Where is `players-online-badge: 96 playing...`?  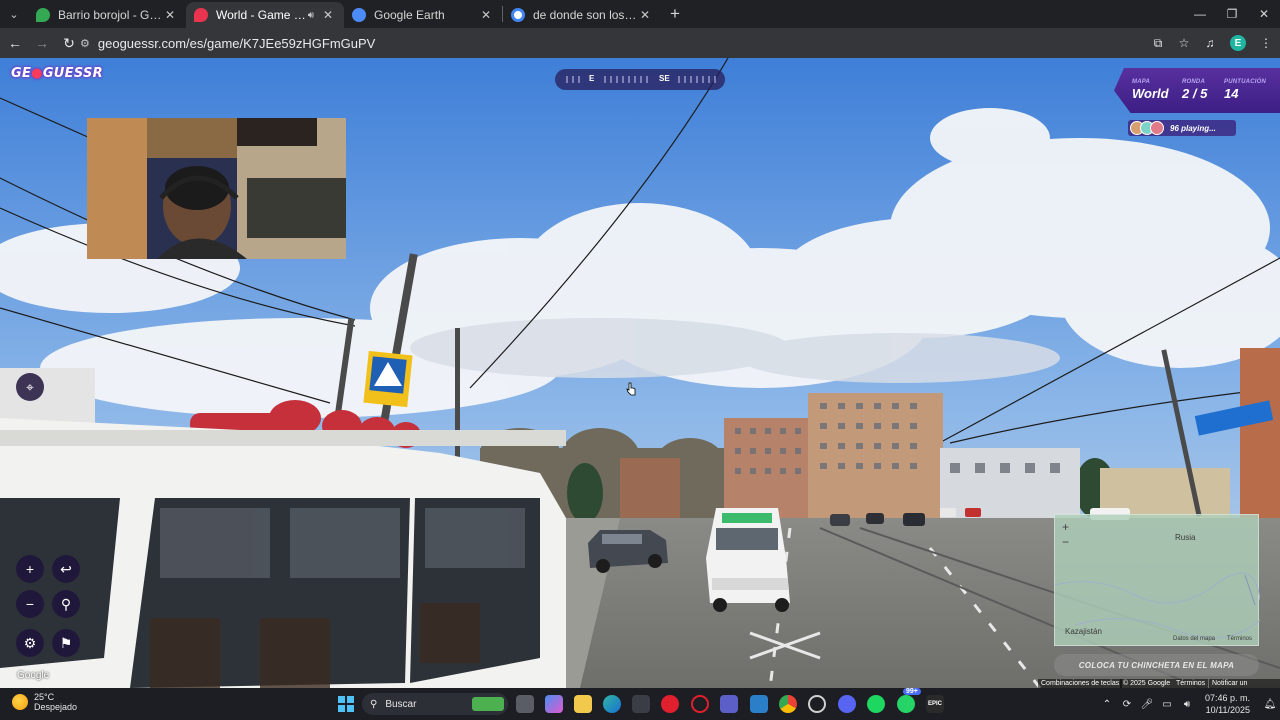
players-online-badge: 96 playing... is located at coordinates (1182, 128).